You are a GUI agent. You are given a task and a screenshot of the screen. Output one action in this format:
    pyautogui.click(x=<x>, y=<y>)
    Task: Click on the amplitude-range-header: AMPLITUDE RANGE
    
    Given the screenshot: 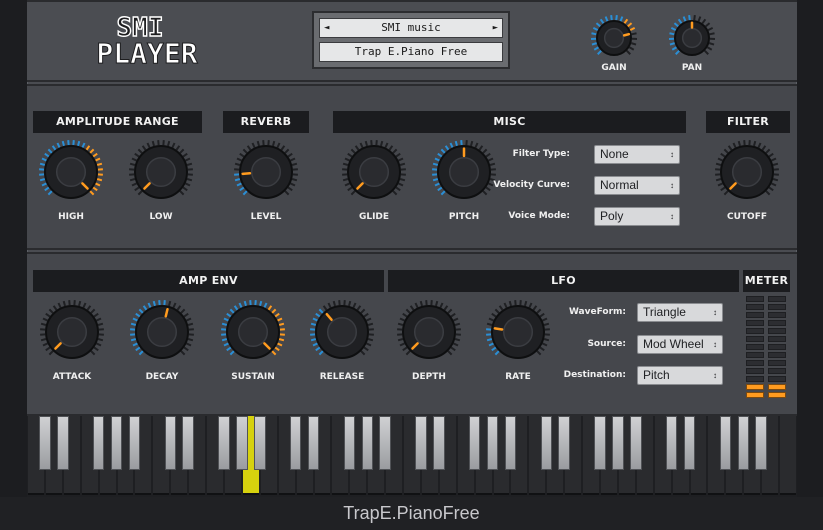 What is the action you would take?
    pyautogui.click(x=117, y=122)
    